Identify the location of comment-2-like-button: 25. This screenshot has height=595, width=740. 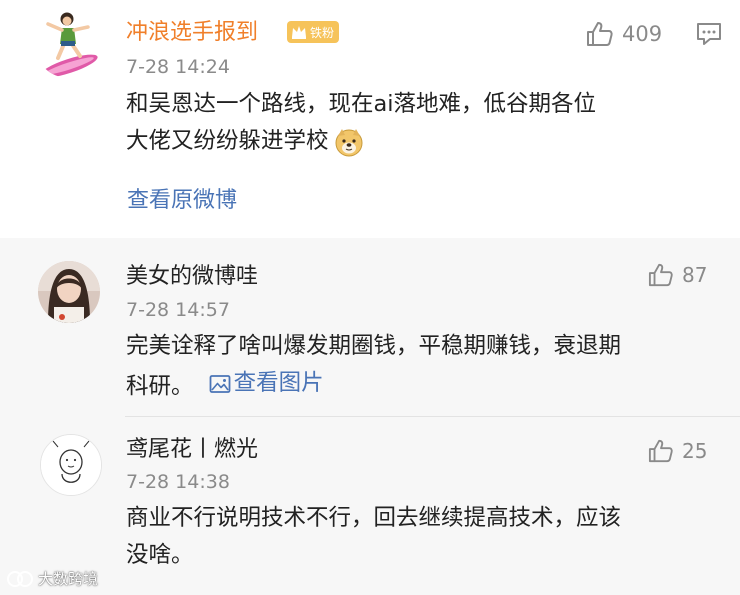
(677, 450).